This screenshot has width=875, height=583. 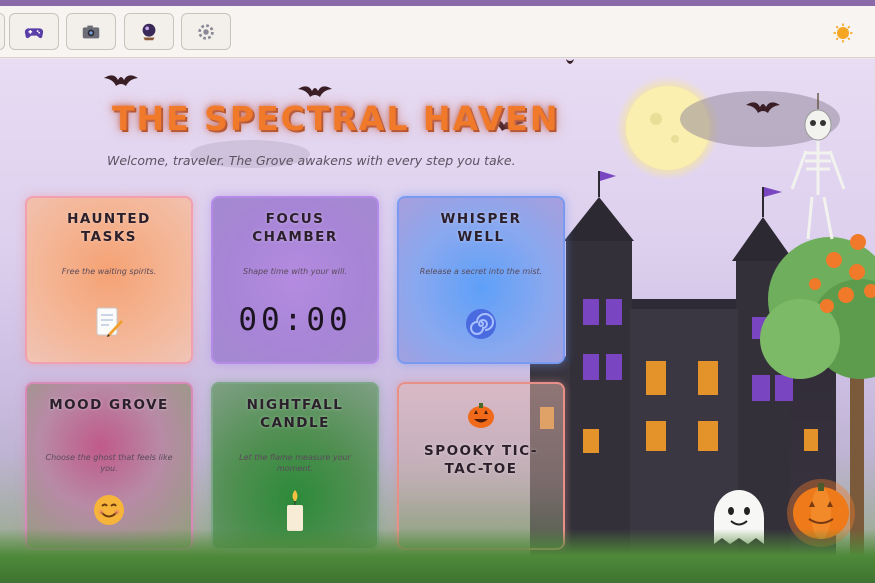 I want to click on gear-icon, so click(x=206, y=31).